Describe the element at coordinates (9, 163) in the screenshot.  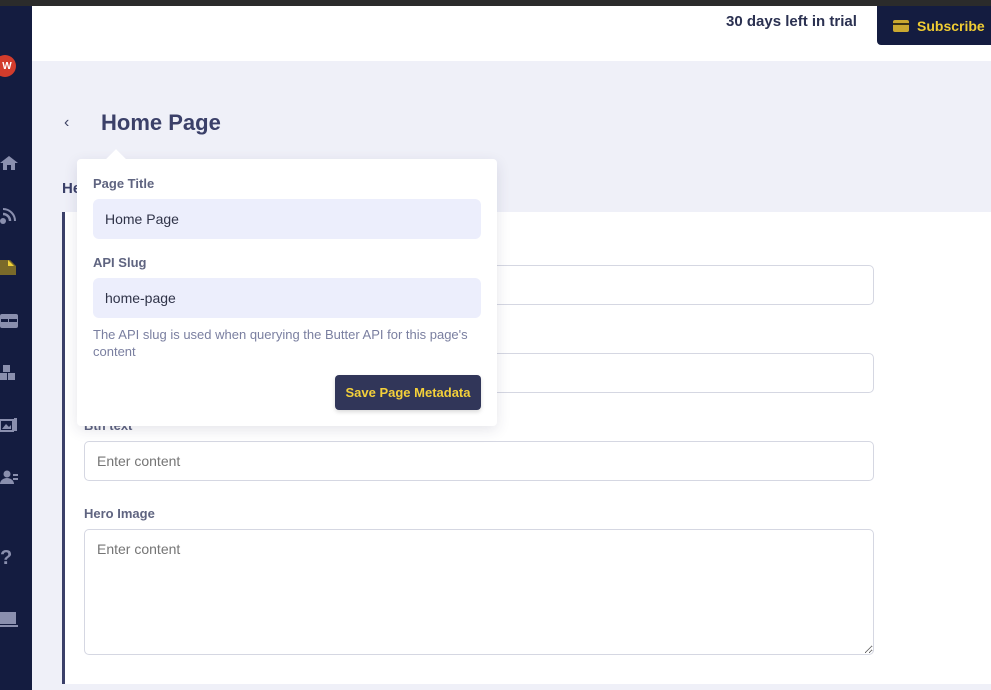
I see `home-icon` at that location.